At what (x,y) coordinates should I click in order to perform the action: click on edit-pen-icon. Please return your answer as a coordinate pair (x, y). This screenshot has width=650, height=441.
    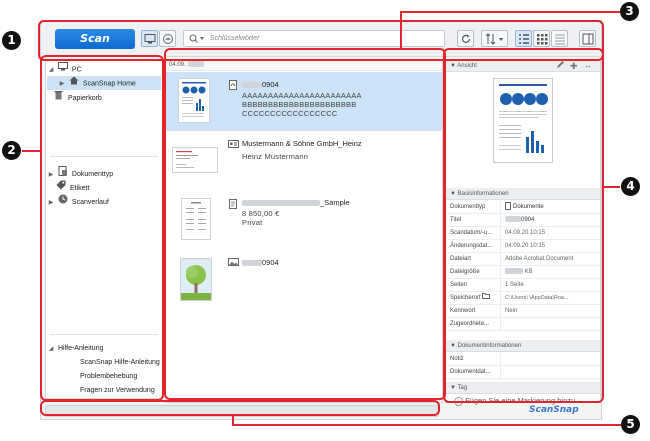
    Looking at the image, I should click on (560, 67).